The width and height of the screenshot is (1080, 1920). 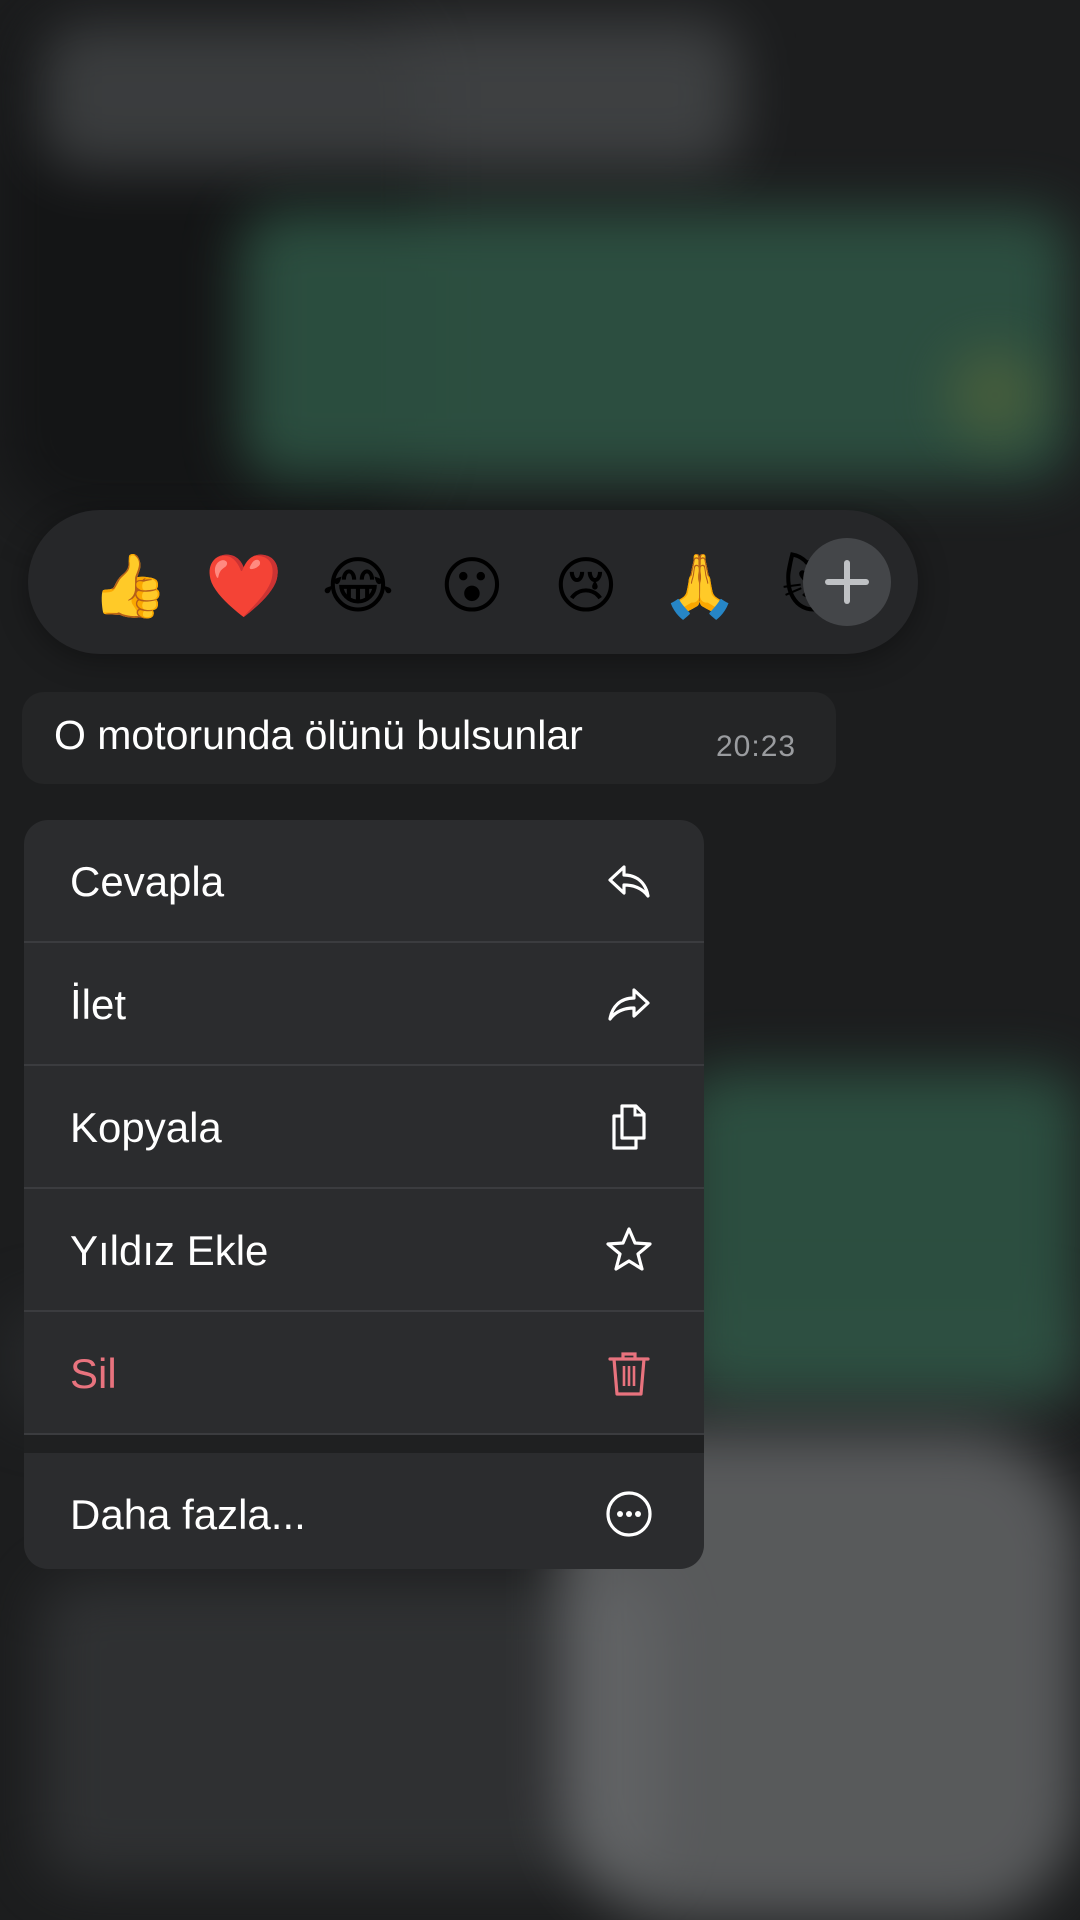 I want to click on trash-icon, so click(x=629, y=1374).